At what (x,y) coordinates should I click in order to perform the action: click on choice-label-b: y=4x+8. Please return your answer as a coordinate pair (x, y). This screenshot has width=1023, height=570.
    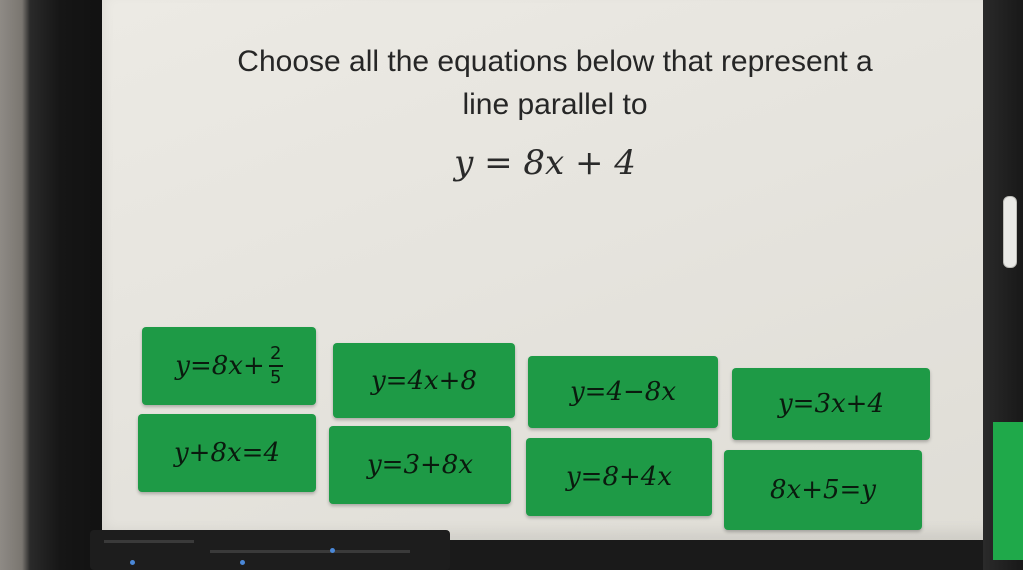
    Looking at the image, I should click on (423, 380).